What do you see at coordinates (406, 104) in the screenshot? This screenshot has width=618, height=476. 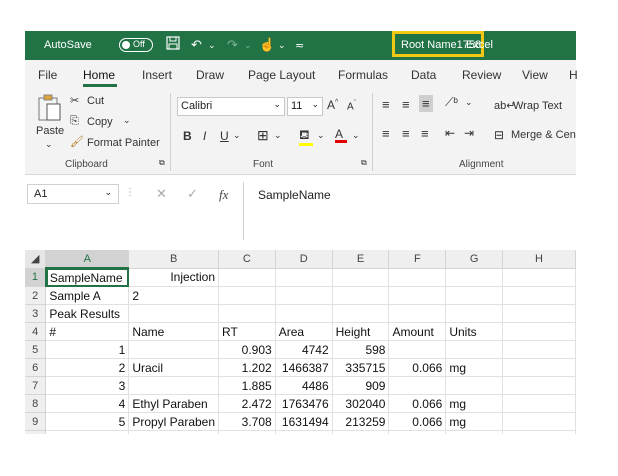 I see `middle-align-icon: ≡` at bounding box center [406, 104].